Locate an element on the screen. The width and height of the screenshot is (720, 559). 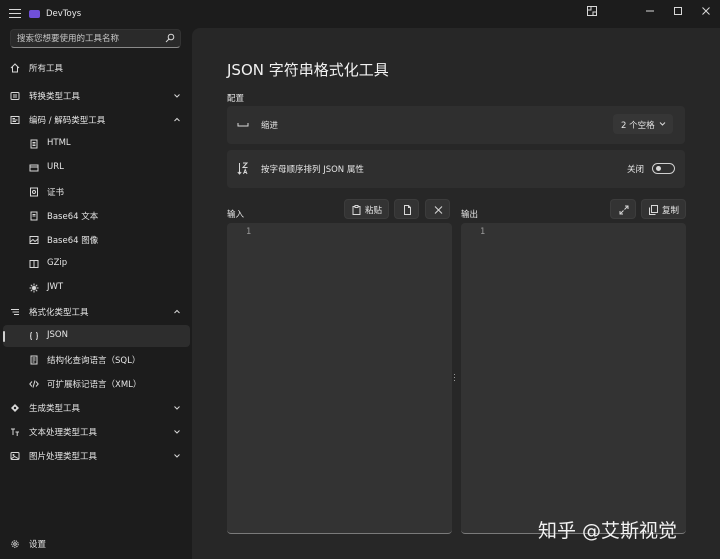
search-icon is located at coordinates (170, 38).